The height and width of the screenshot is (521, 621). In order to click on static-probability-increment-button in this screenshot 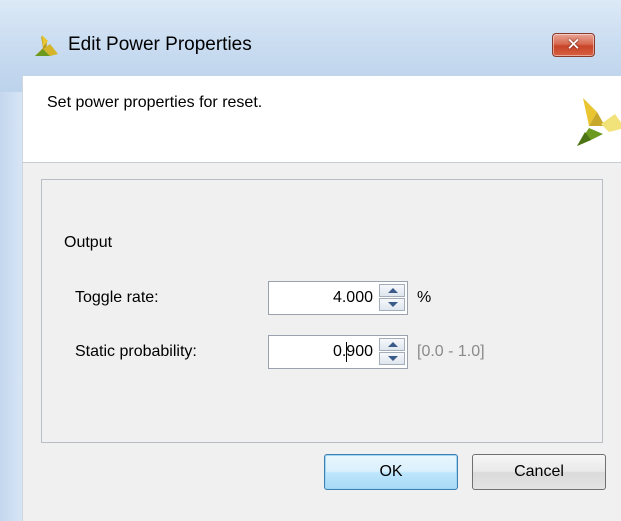, I will do `click(392, 344)`.